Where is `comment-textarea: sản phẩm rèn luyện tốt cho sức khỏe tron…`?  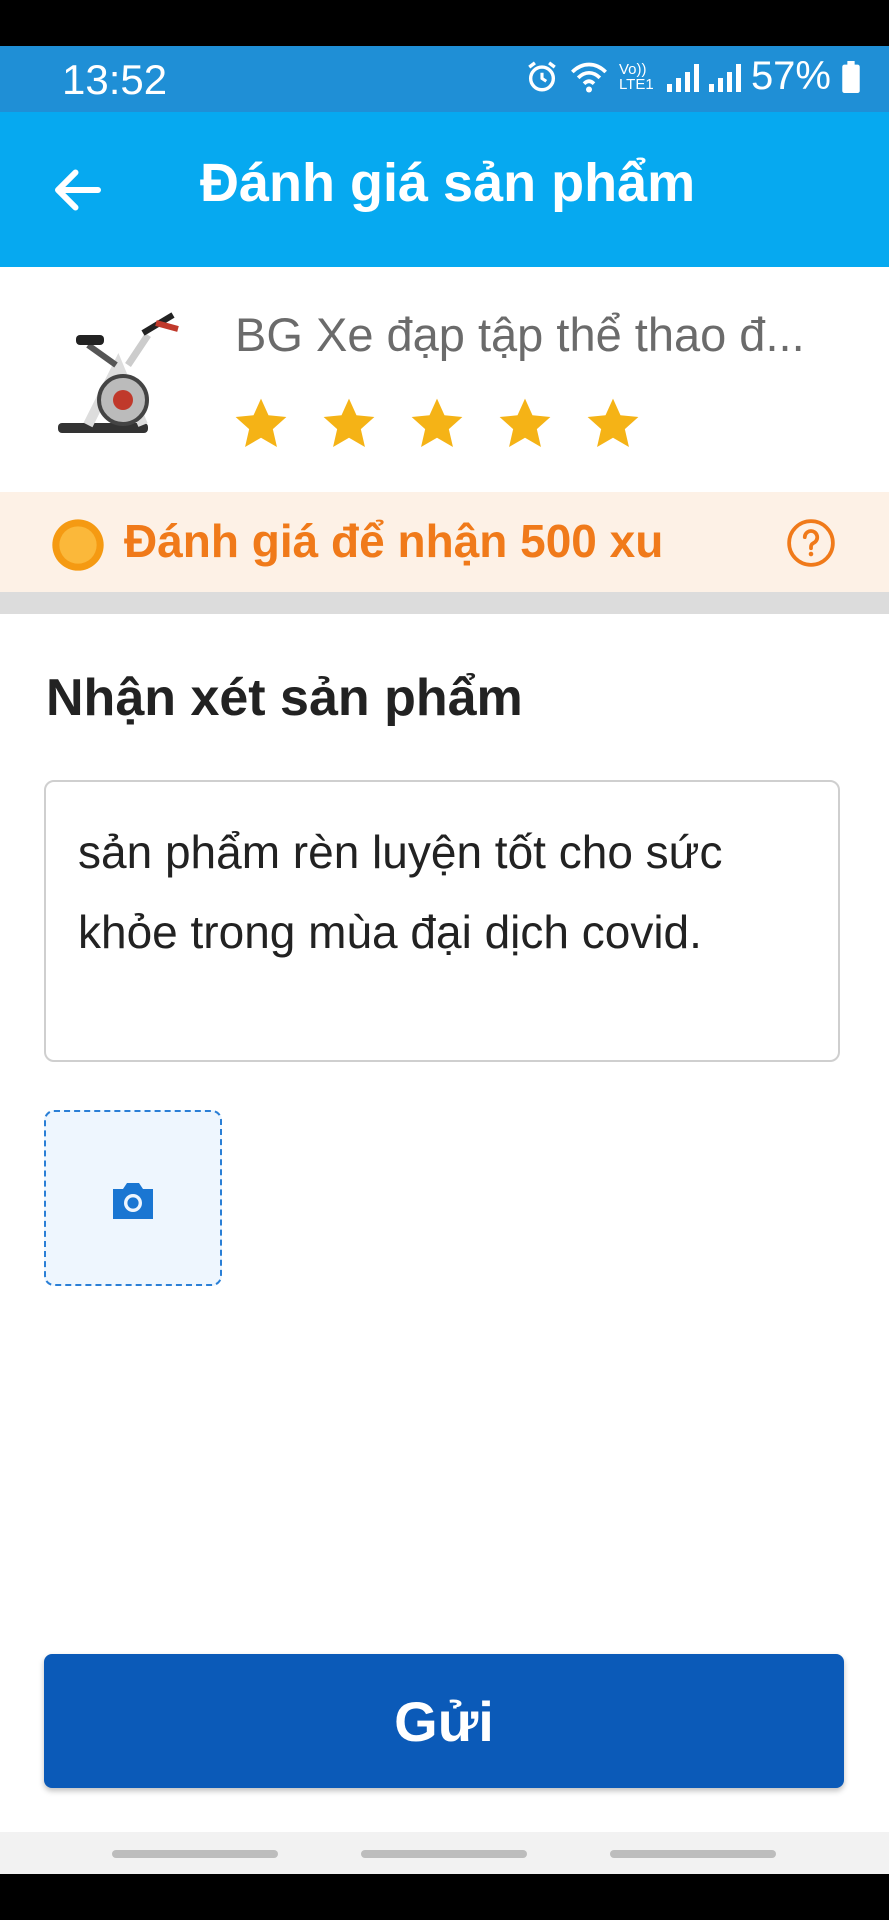
comment-textarea: sản phẩm rèn luyện tốt cho sức khỏe tron… is located at coordinates (442, 921).